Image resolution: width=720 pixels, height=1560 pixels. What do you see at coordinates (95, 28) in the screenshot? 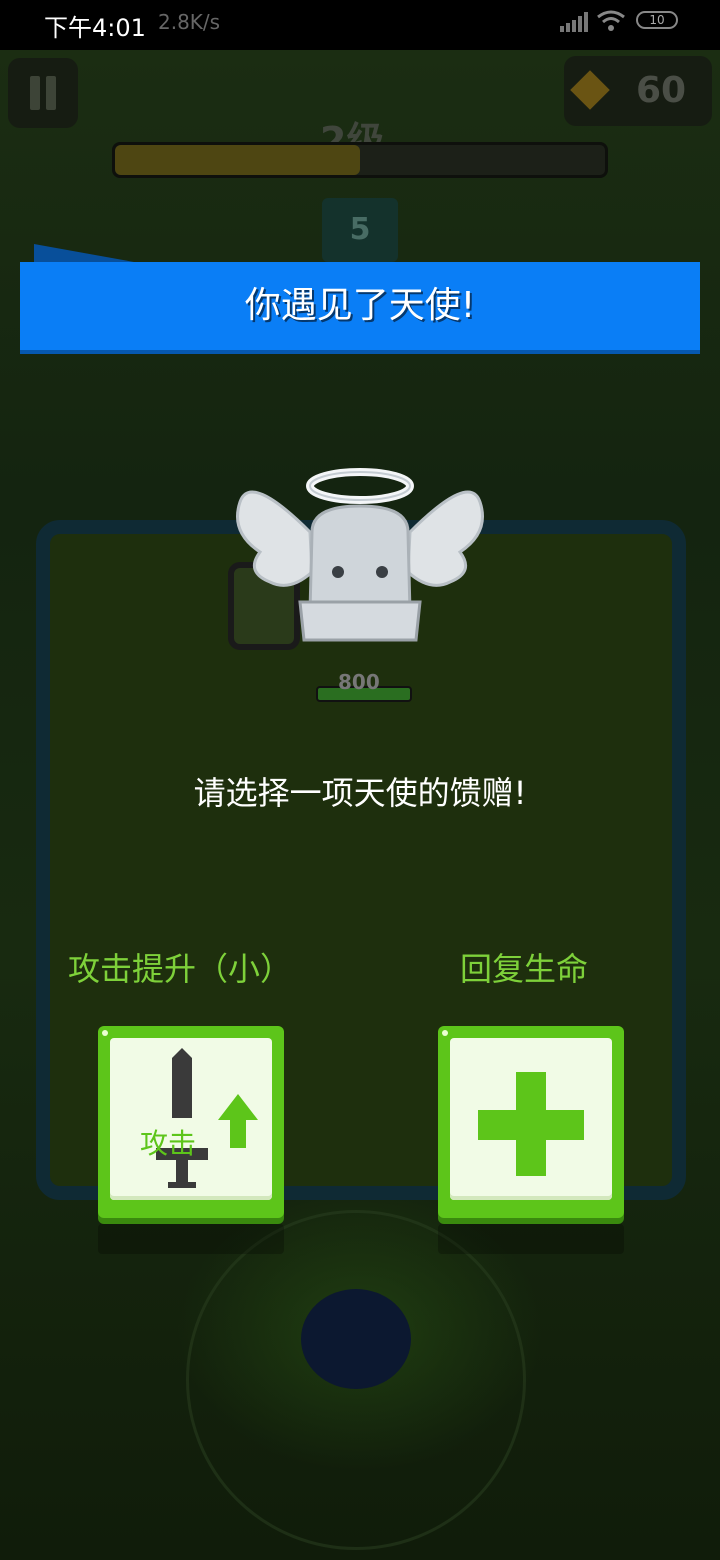
I see `status-time: 下午4:01` at bounding box center [95, 28].